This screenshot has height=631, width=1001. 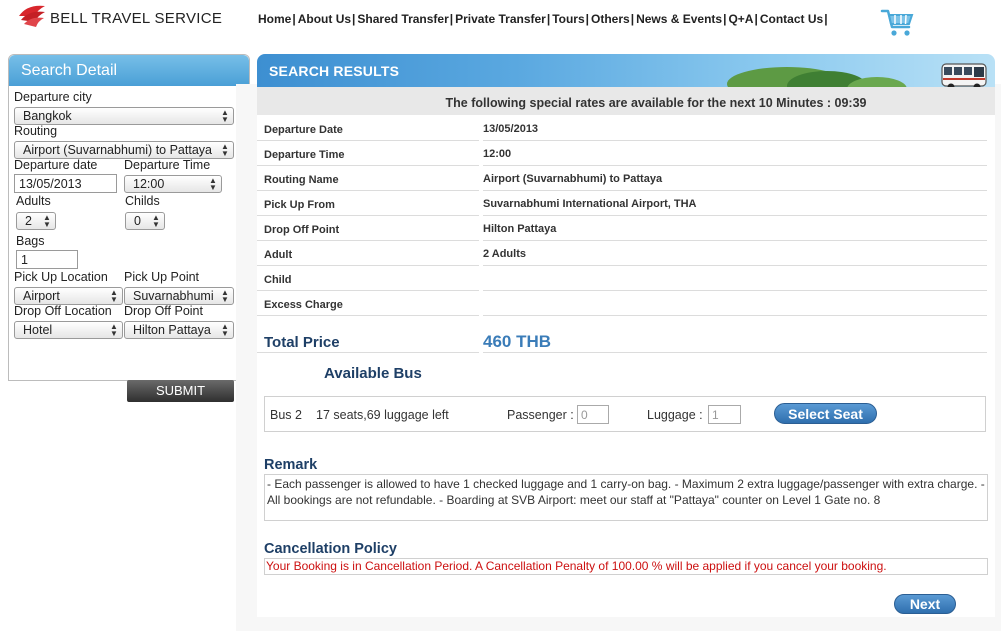 What do you see at coordinates (30, 241) in the screenshot?
I see `bags-label: Bags` at bounding box center [30, 241].